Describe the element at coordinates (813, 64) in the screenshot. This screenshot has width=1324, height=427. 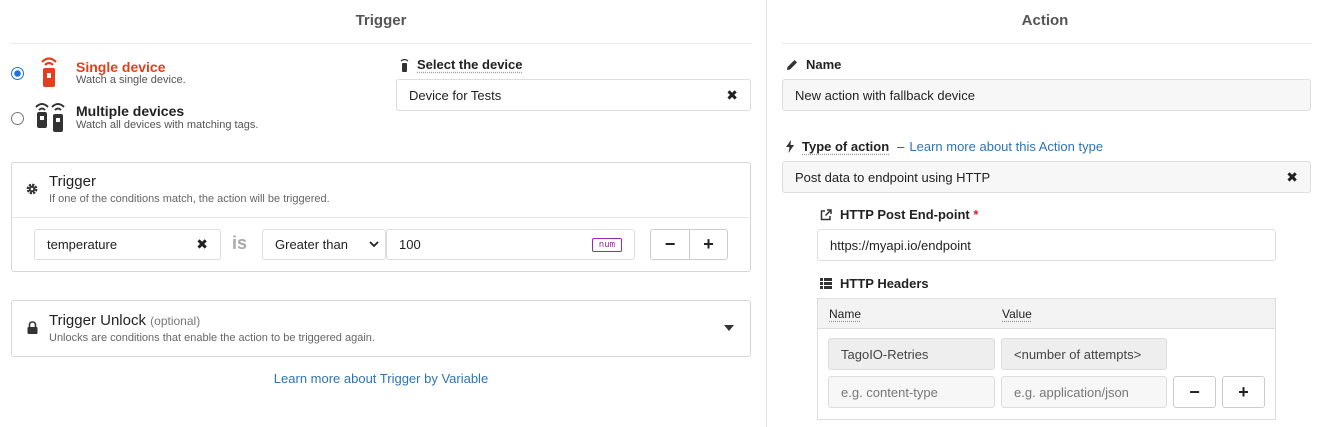
I see `name-label: Name` at that location.